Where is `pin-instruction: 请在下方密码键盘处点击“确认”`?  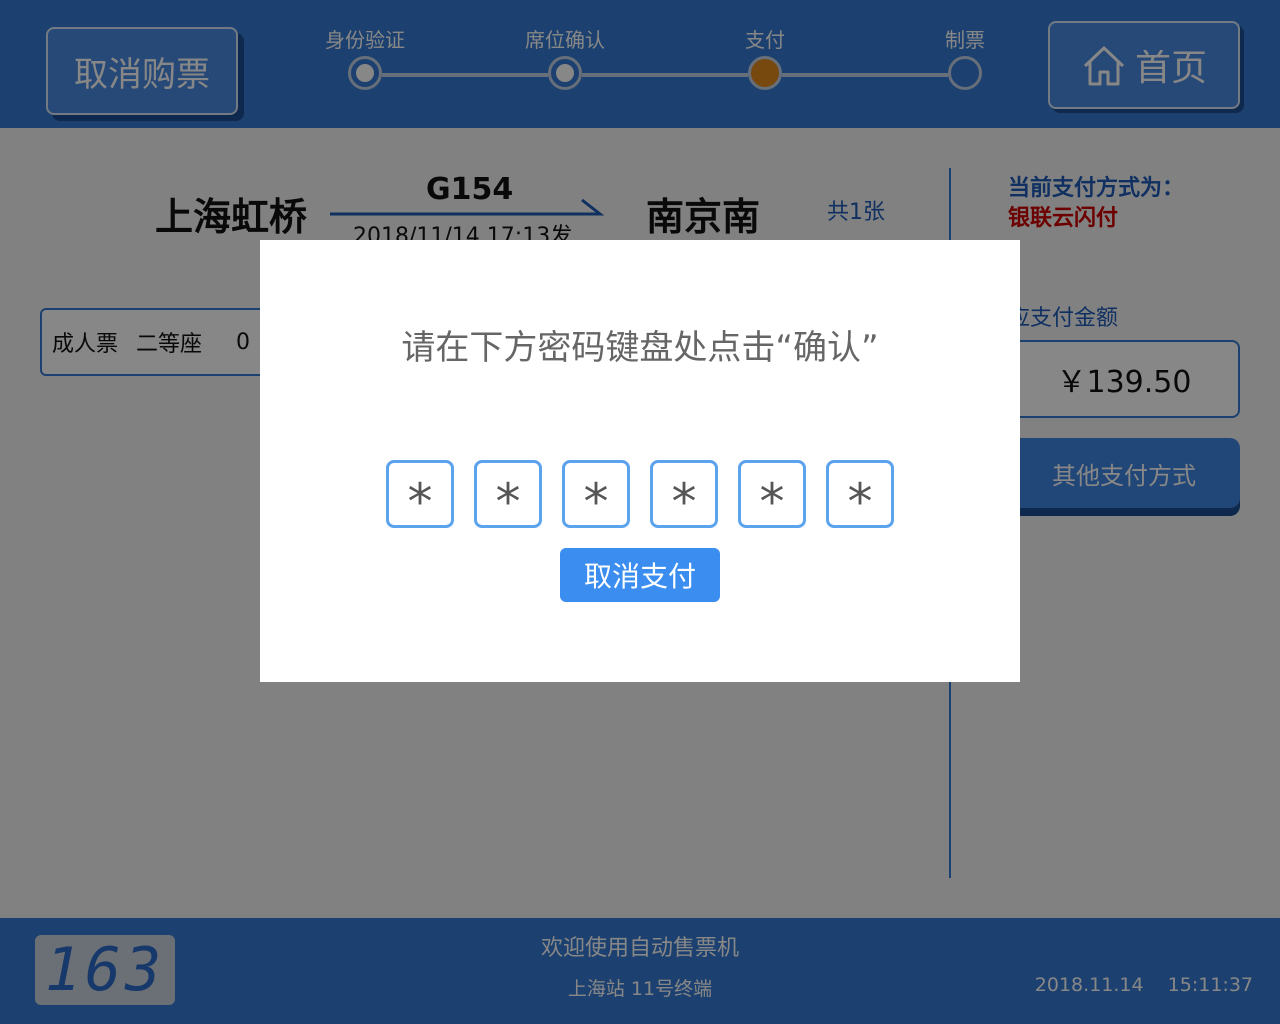
pin-instruction: 请在下方密码键盘处点击“确认” is located at coordinates (640, 348).